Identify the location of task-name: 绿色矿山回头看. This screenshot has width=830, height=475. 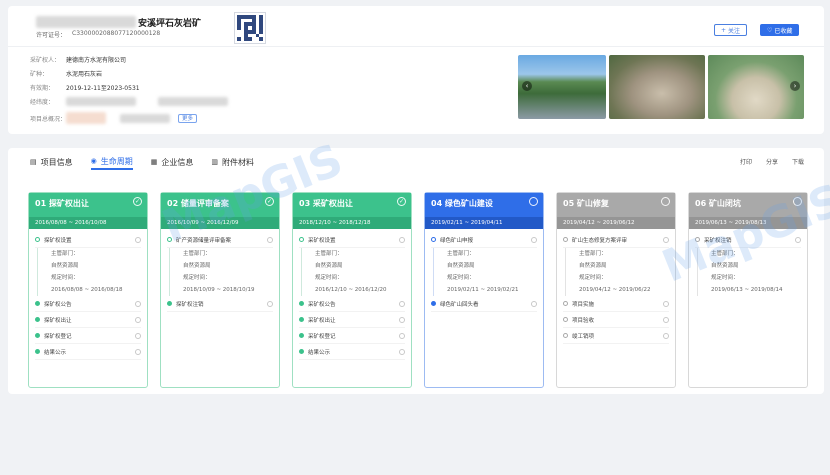
(459, 304).